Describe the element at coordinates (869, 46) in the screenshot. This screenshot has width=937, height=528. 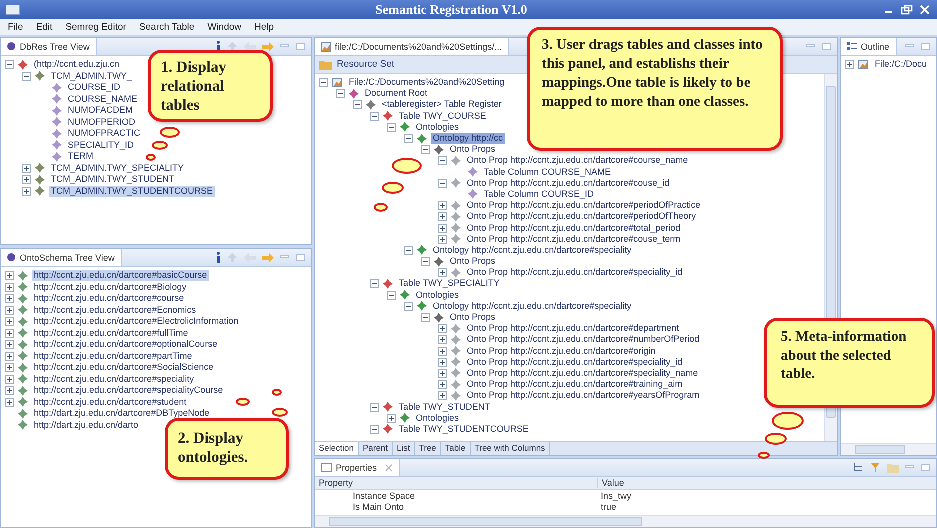
I see `view-tab: Outline` at that location.